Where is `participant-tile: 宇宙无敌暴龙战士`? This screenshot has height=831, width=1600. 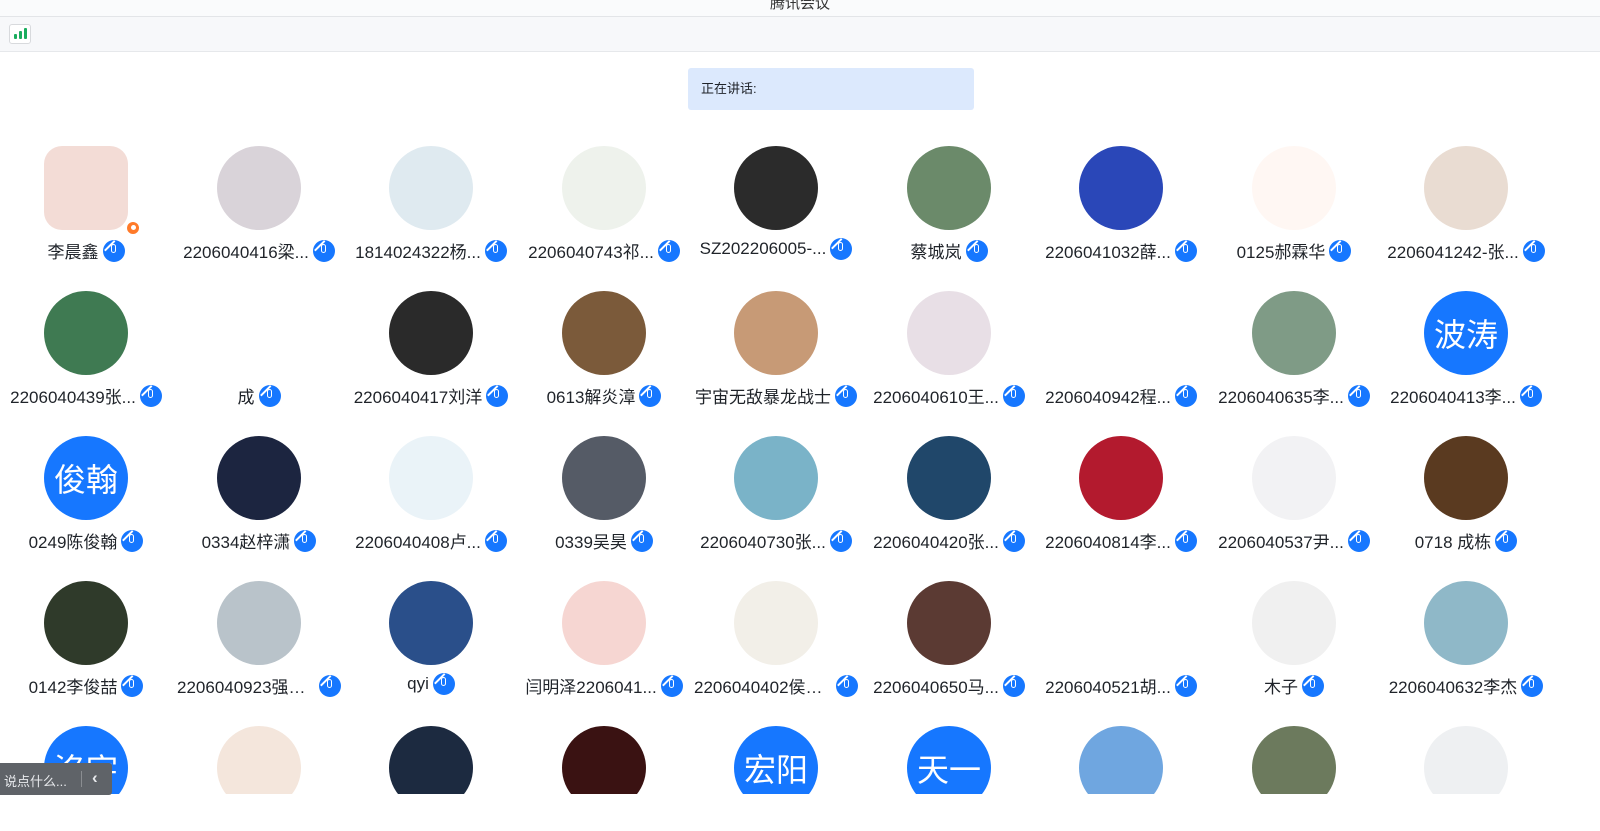 participant-tile: 宇宙无敌暴龙战士 is located at coordinates (776, 363).